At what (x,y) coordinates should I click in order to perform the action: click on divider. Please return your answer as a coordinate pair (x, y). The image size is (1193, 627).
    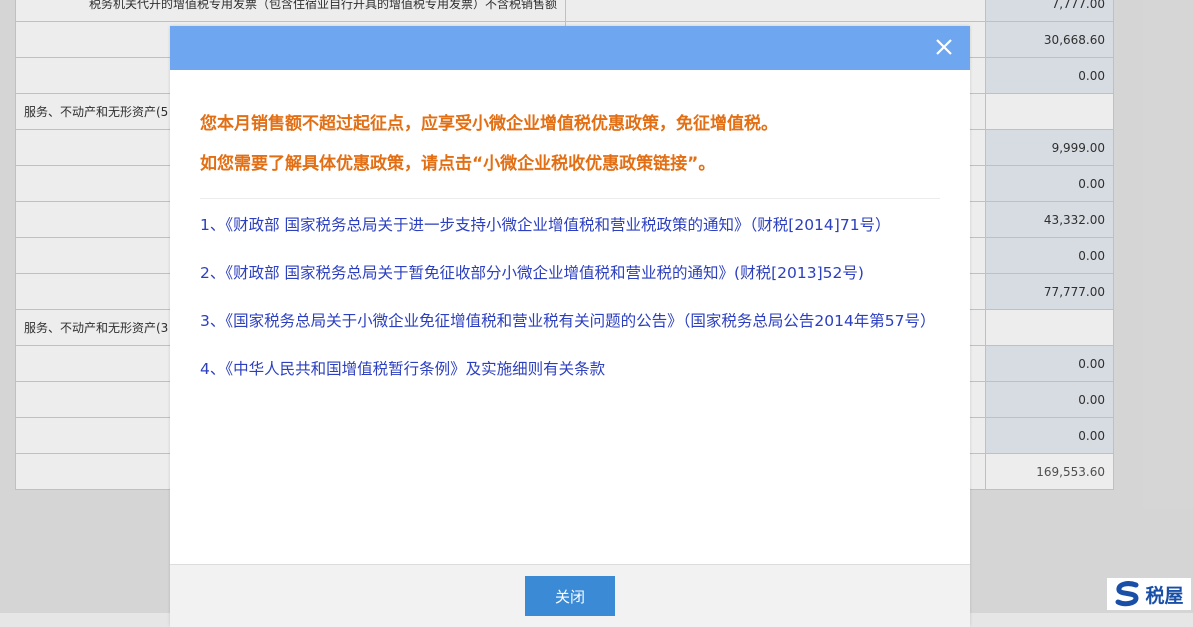
    Looking at the image, I should click on (570, 198).